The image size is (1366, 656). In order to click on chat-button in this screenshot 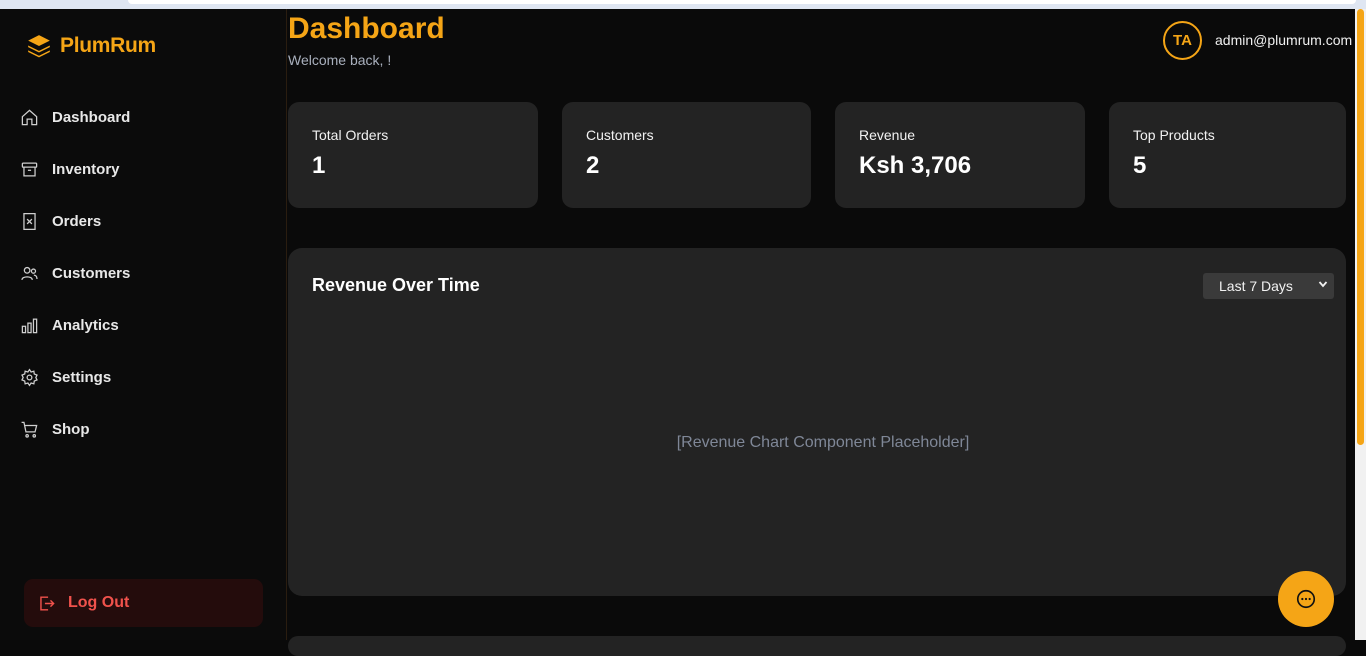, I will do `click(1306, 599)`.